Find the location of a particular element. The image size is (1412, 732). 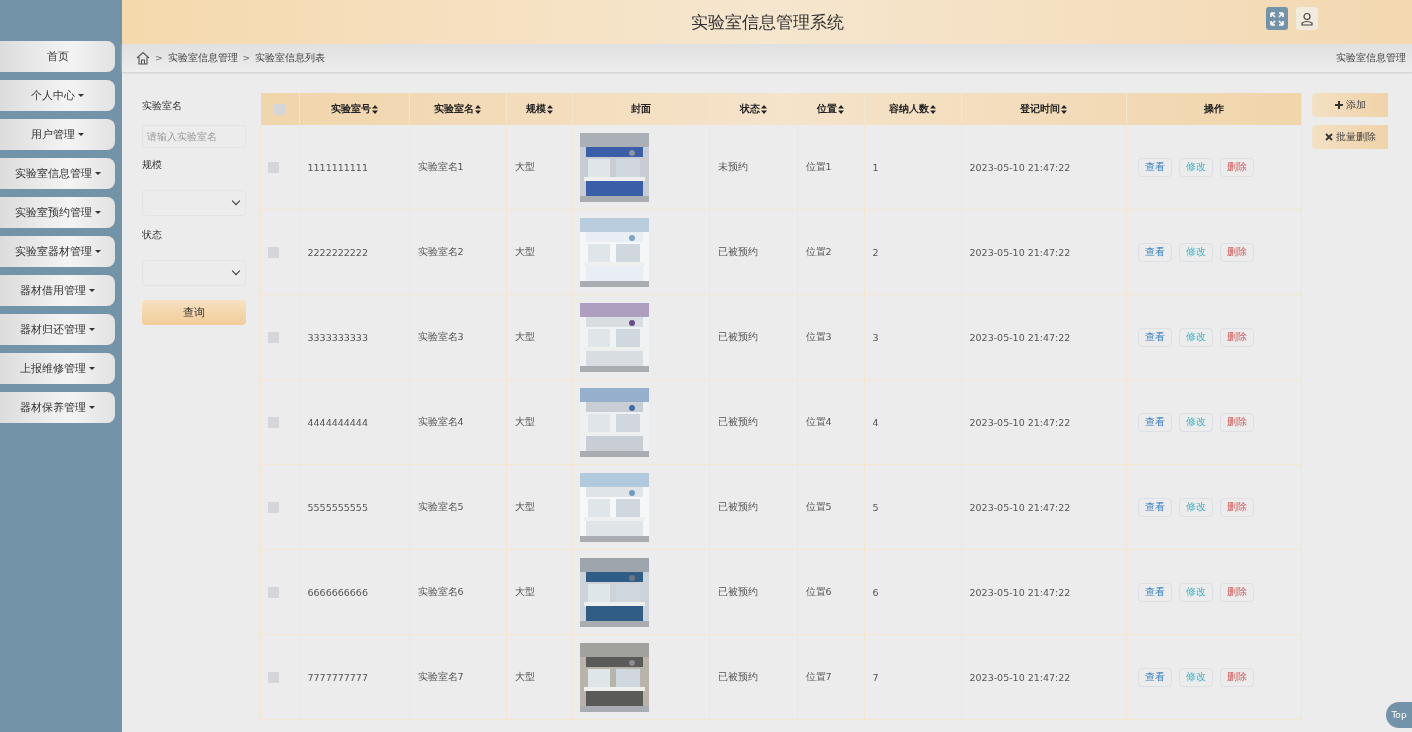

back-to-top-button: Top is located at coordinates (1399, 715).